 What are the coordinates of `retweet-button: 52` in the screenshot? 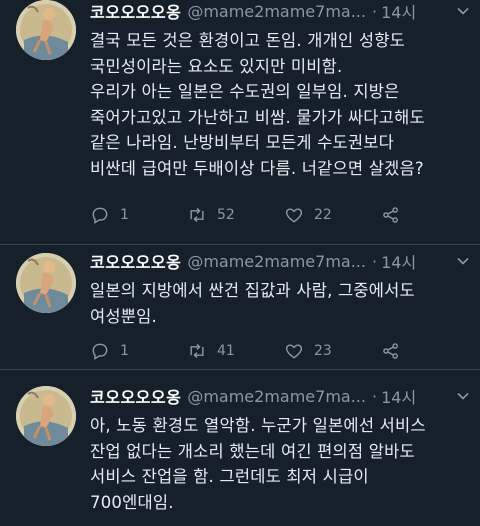 It's located at (235, 215).